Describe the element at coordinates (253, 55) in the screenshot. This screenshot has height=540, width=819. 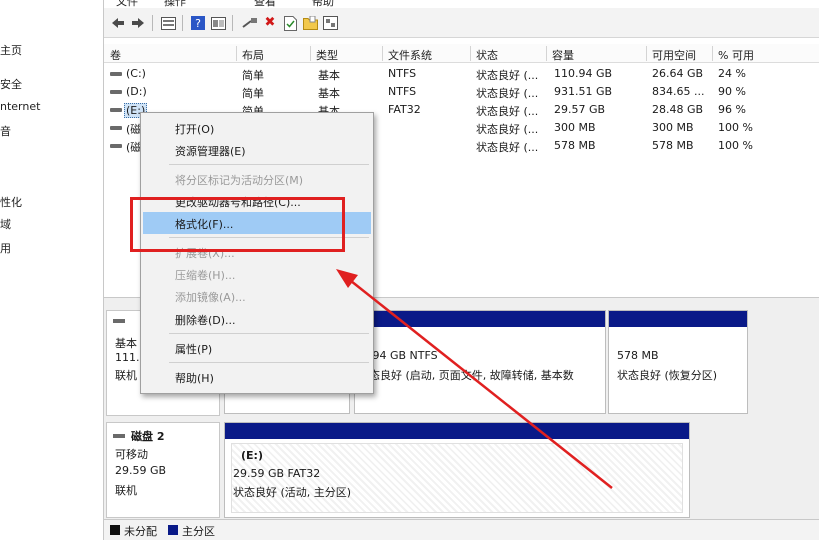
I see `col-layout: 布局` at that location.